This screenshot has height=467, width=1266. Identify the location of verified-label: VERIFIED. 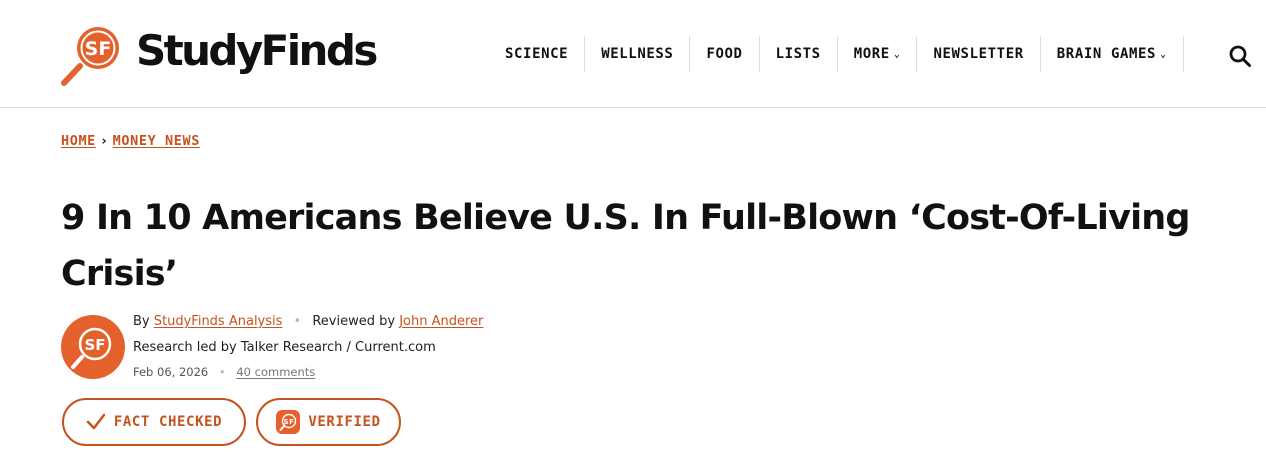
(344, 422).